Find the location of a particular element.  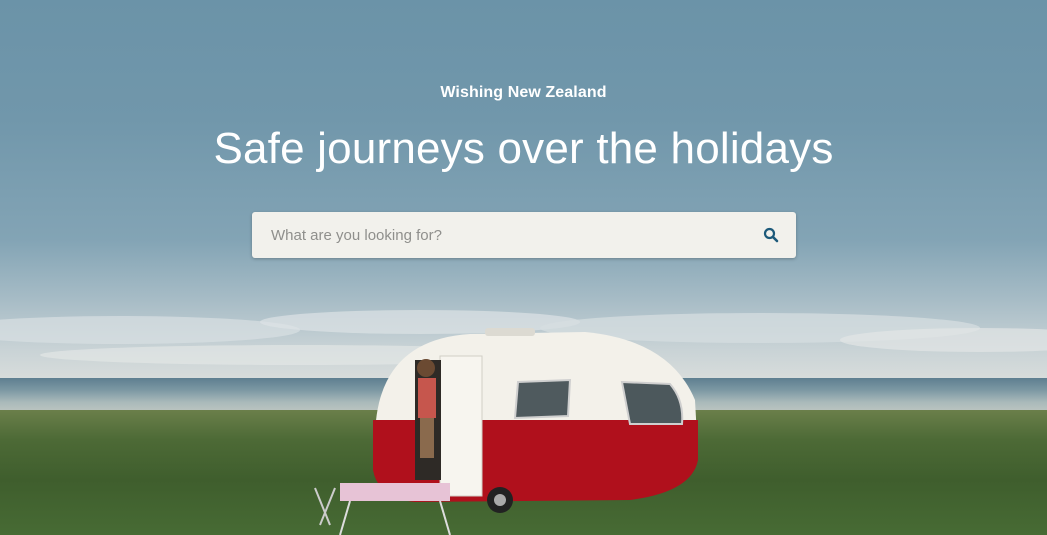

caravan-image is located at coordinates (506, 431).